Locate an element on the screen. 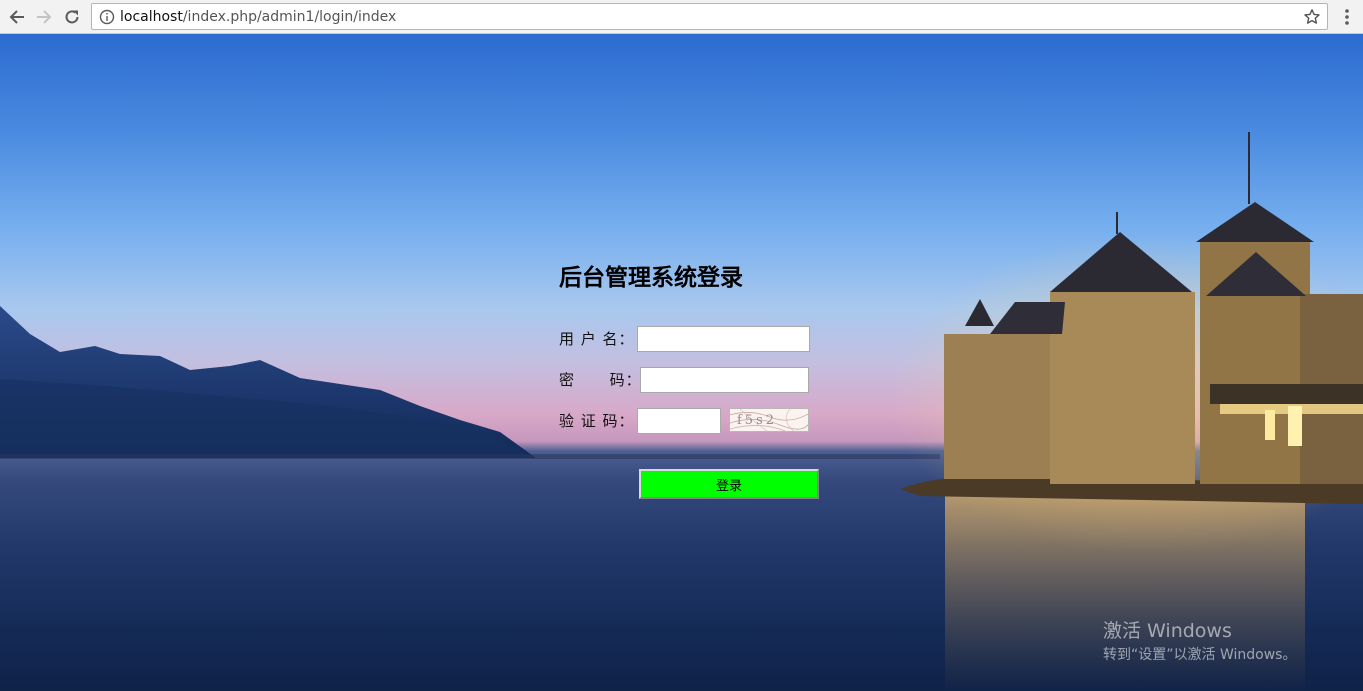  back-button is located at coordinates (17, 17).